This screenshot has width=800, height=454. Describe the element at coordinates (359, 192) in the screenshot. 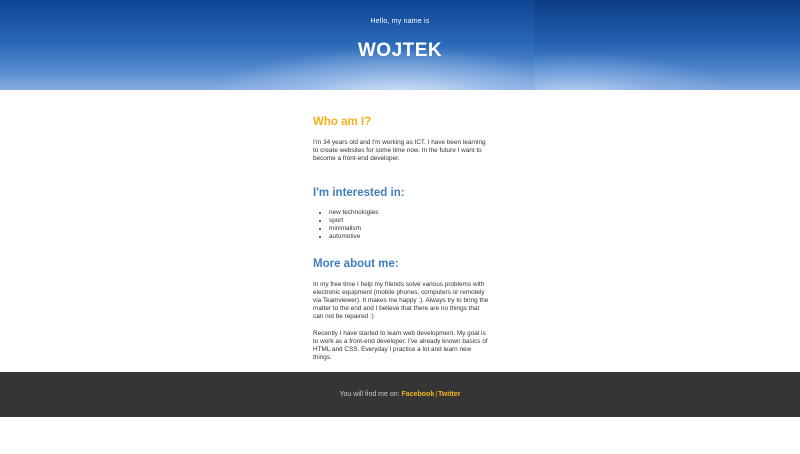

I see `interests-heading: I'm interested in:` at that location.